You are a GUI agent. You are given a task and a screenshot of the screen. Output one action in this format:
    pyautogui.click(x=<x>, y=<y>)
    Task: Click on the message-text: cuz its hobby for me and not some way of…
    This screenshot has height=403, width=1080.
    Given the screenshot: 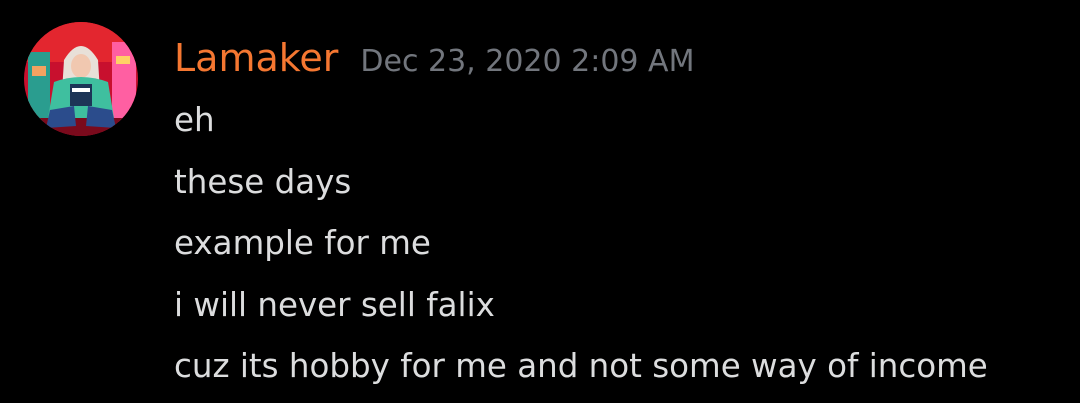 What is the action you would take?
    pyautogui.click(x=581, y=366)
    